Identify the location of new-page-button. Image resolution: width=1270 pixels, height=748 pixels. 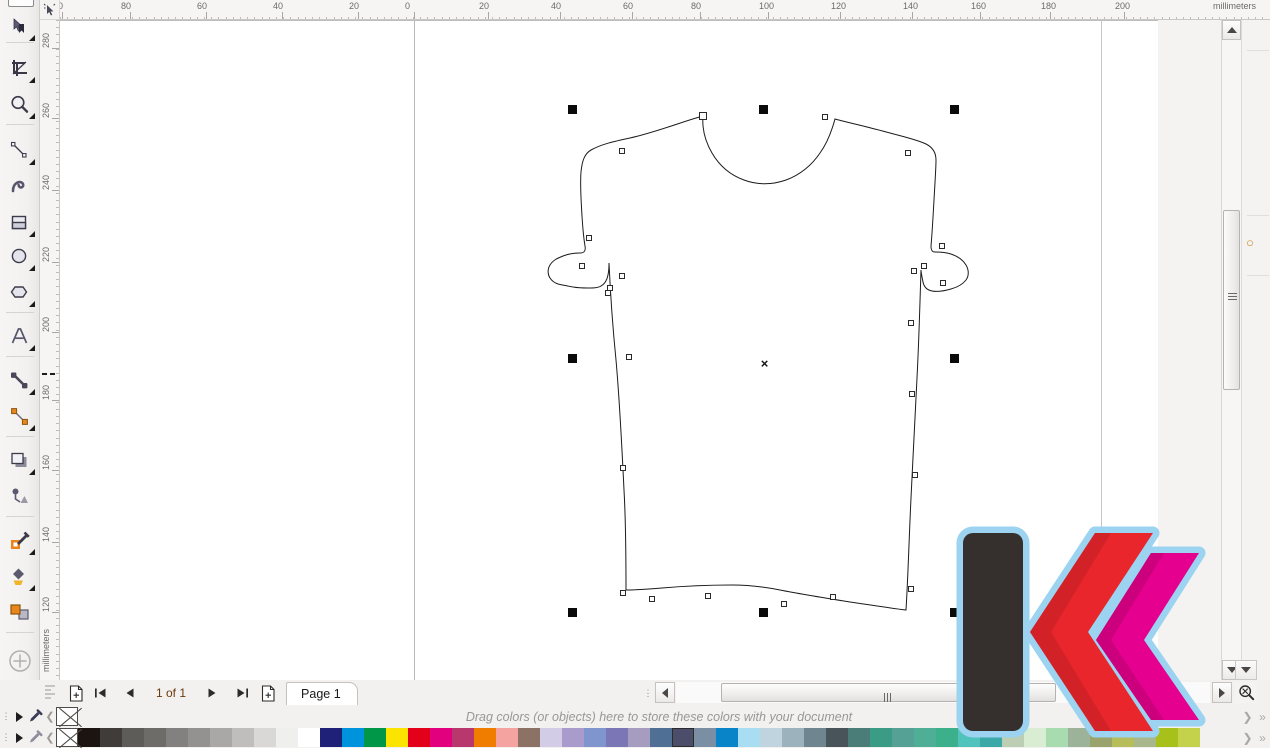
(76, 693).